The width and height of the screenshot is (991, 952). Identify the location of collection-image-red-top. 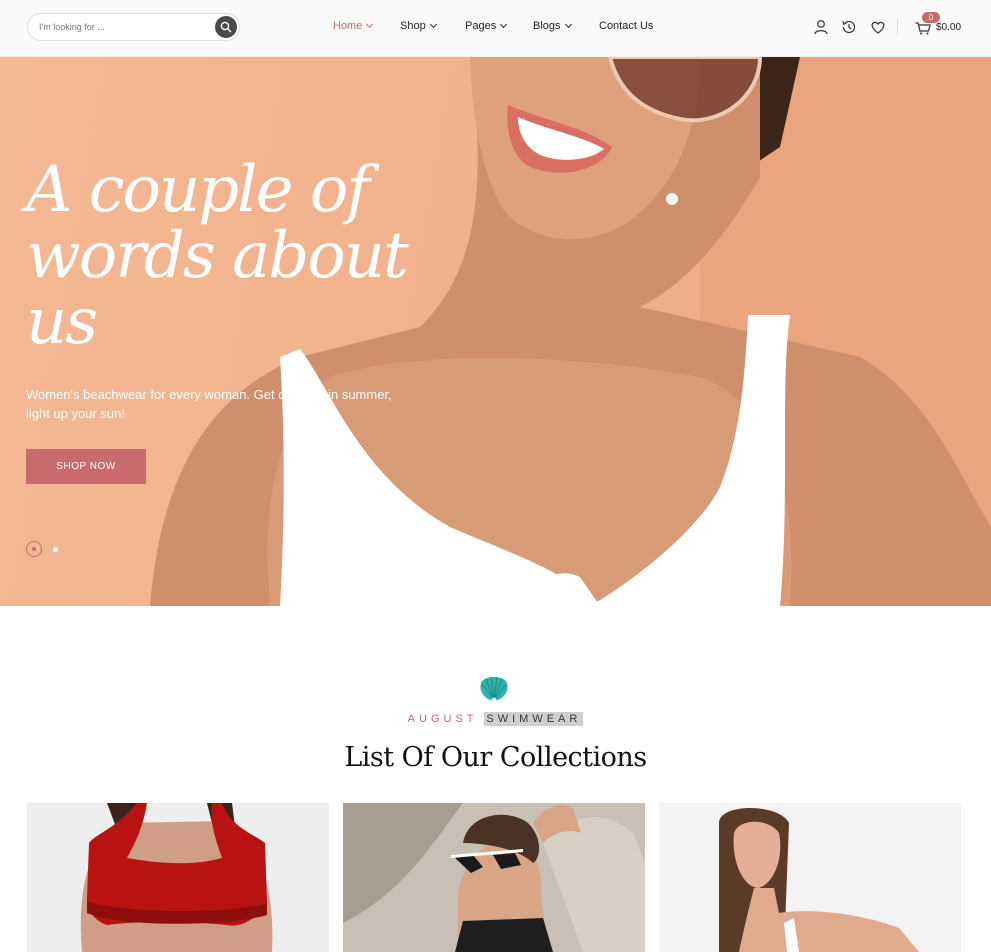
(178, 877).